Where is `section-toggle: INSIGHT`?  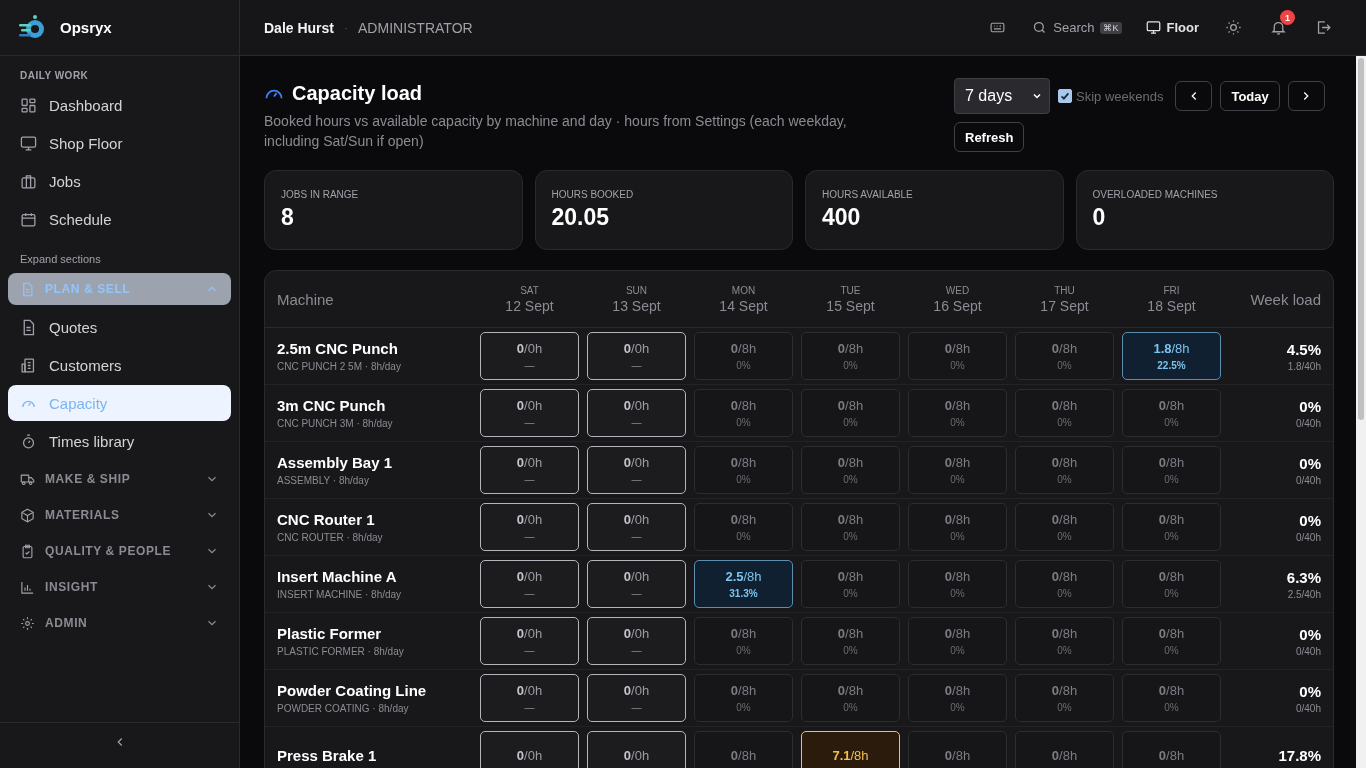
section-toggle: INSIGHT is located at coordinates (119, 587).